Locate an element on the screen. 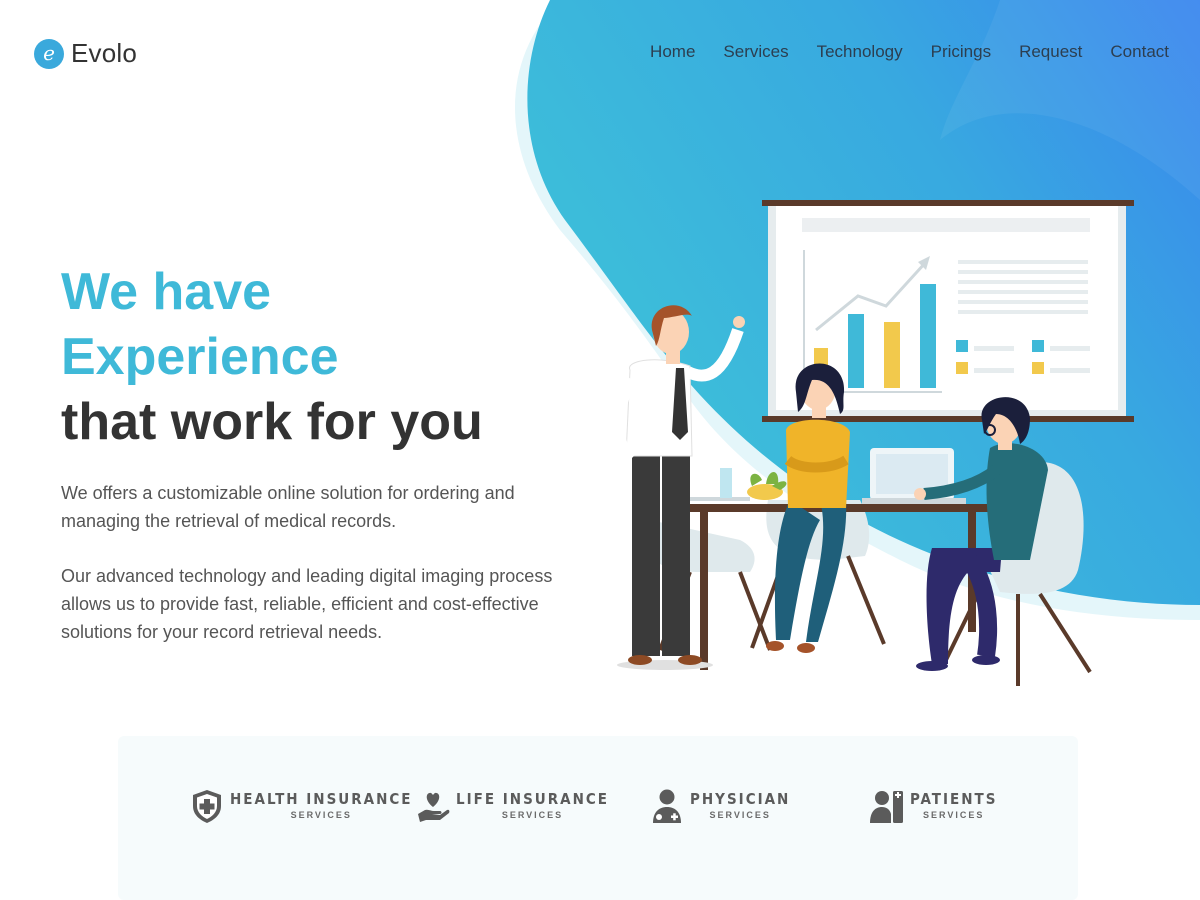 The image size is (1200, 900). service-title: PATIENTS is located at coordinates (954, 799).